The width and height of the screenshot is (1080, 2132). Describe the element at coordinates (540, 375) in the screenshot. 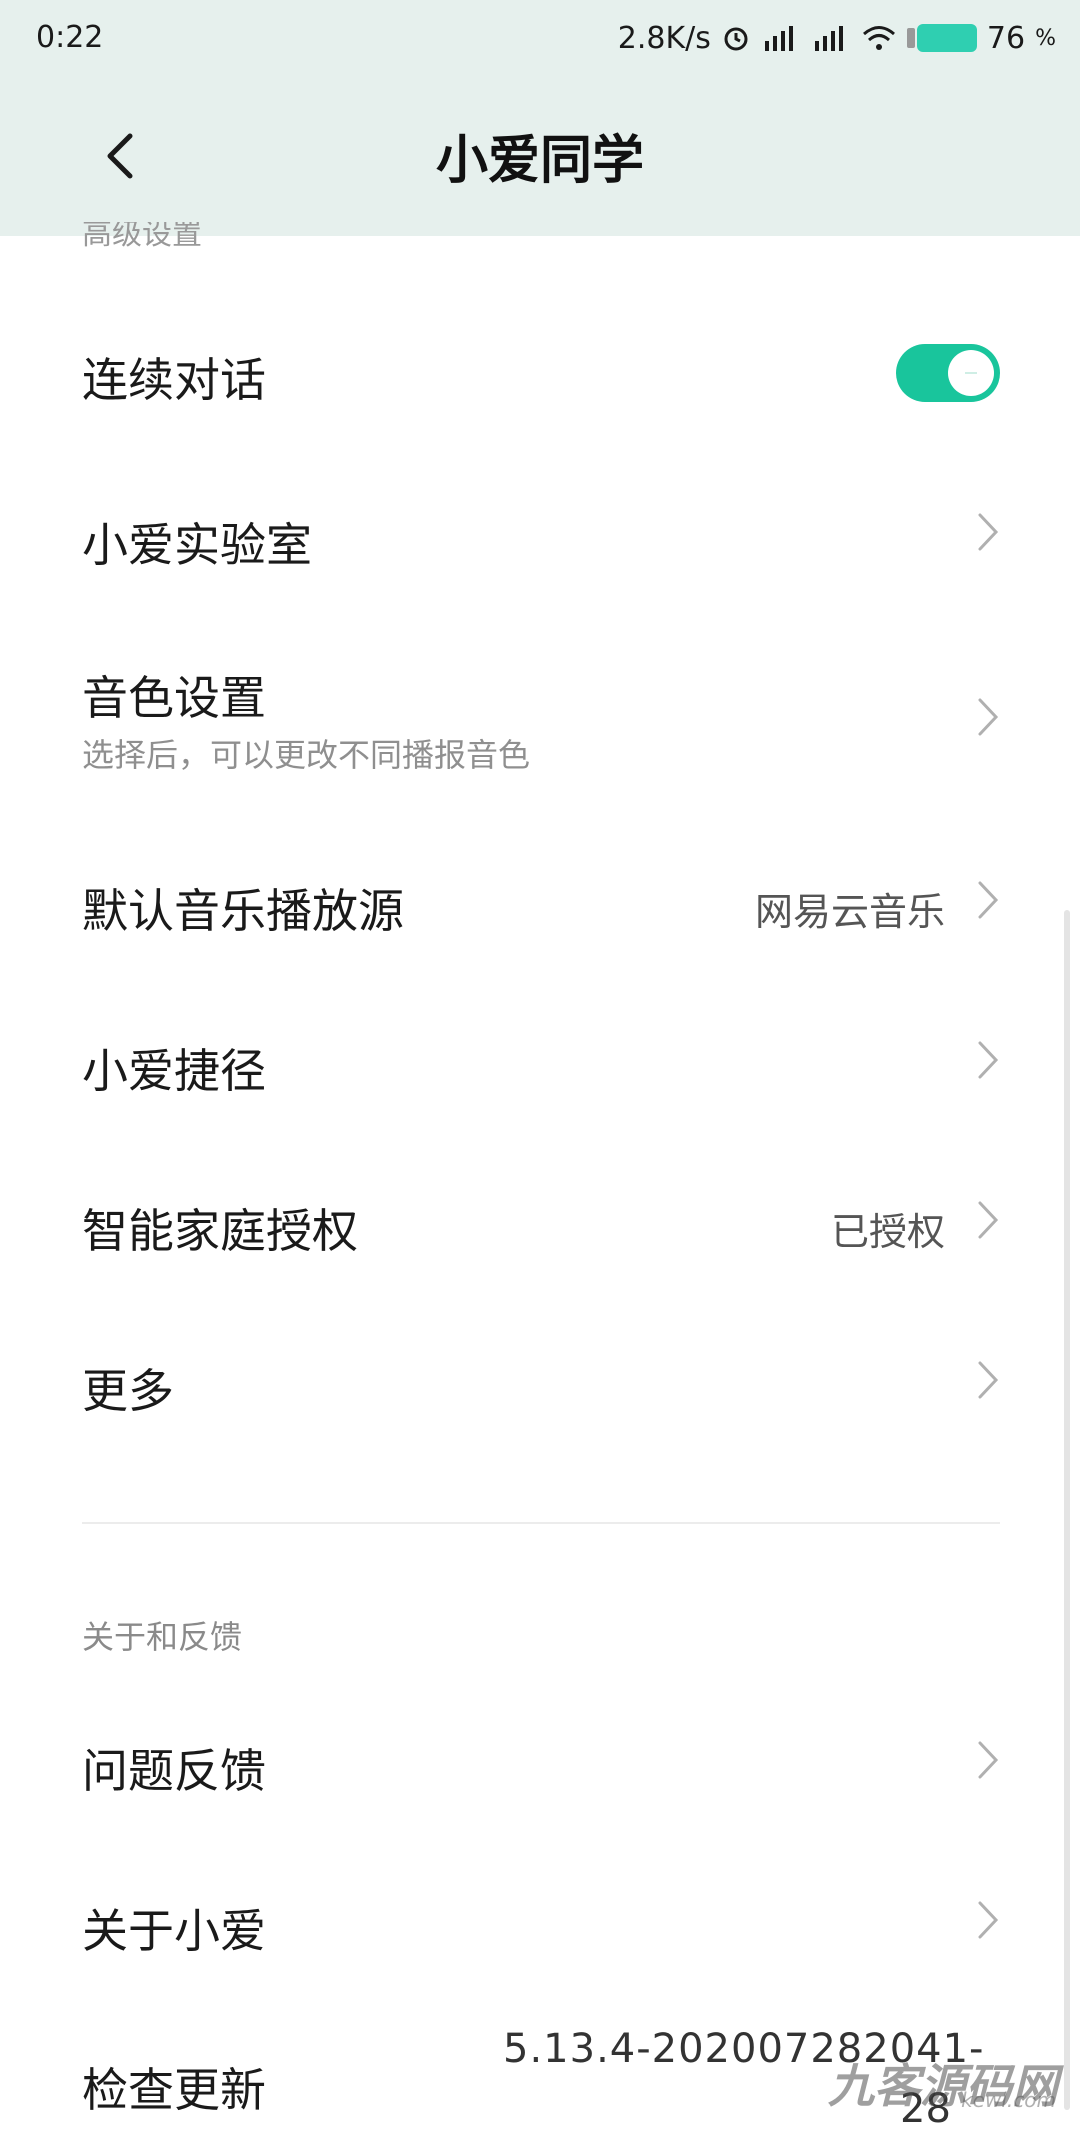

I see `row-continuous-dialog: 连续对话` at that location.